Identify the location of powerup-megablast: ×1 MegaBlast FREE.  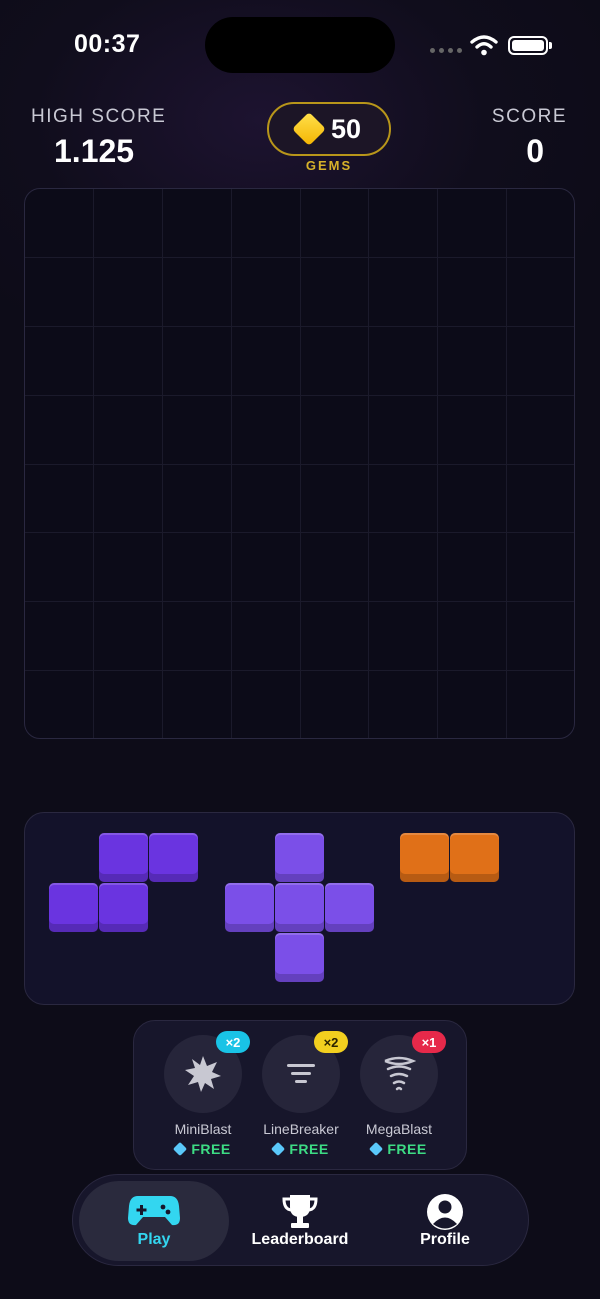
(402, 1094).